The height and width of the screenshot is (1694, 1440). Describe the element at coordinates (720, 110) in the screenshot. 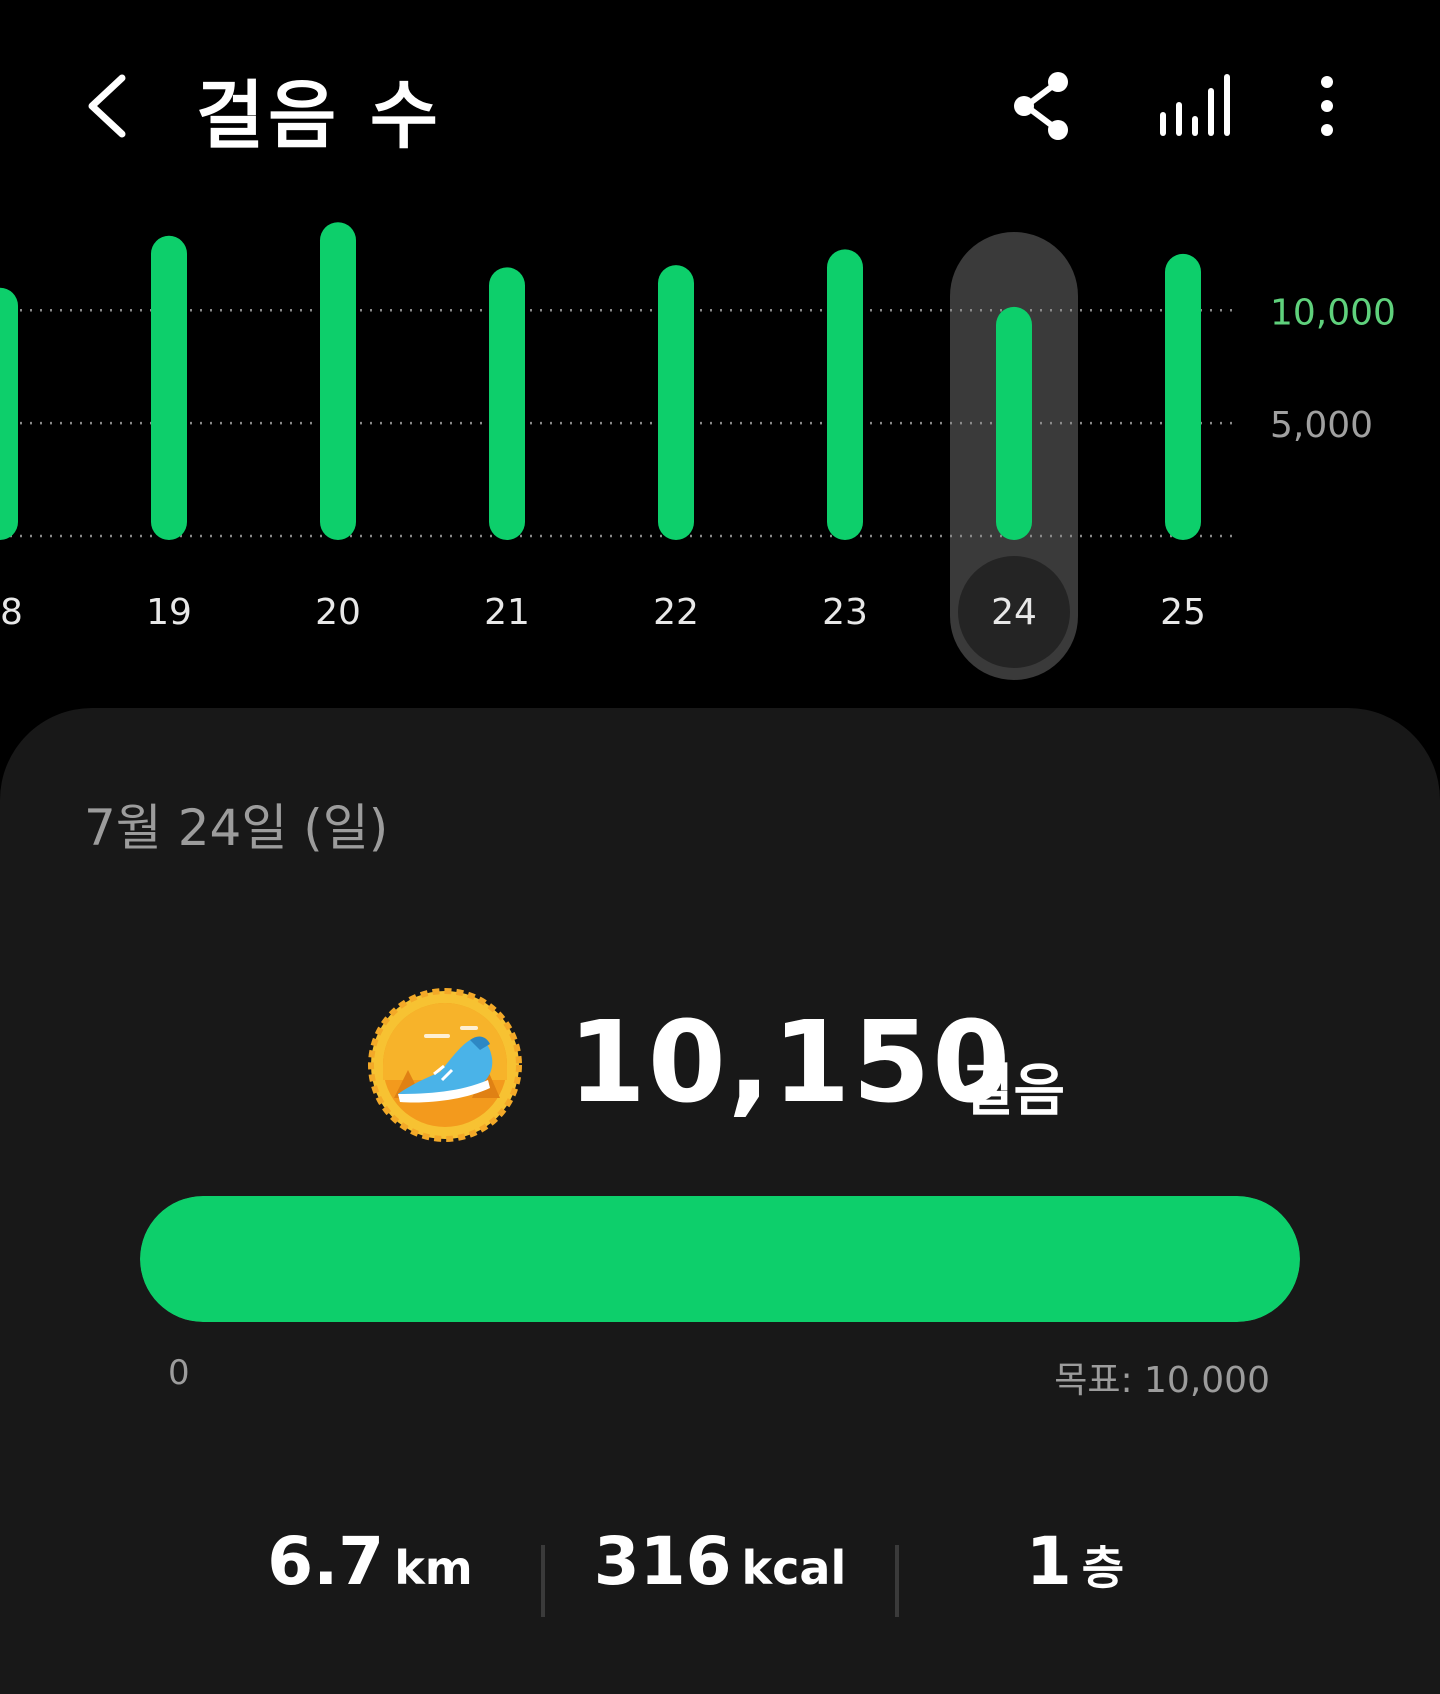

I see `app-header: 걸음 수` at that location.